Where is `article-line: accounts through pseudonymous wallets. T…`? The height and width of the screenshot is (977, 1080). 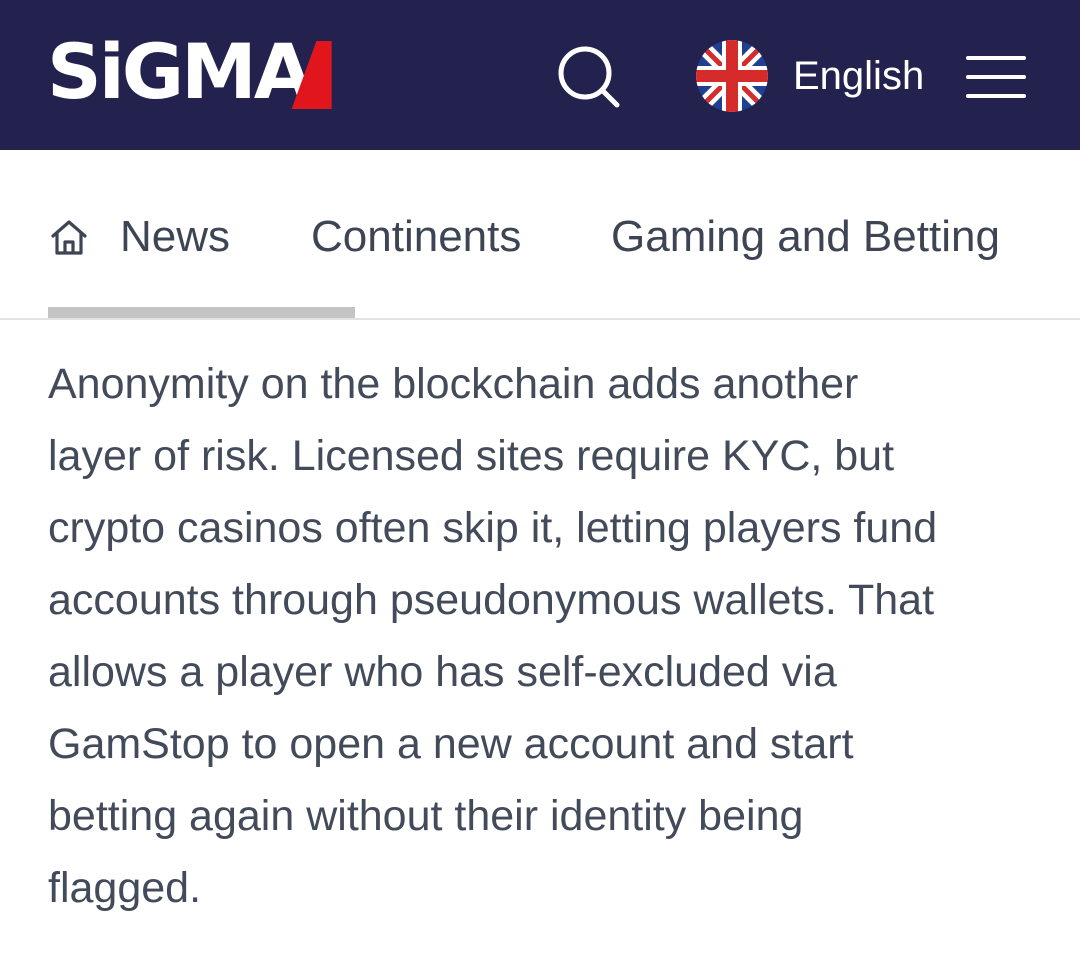
article-line: accounts through pseudonymous wallets. T… is located at coordinates (491, 600).